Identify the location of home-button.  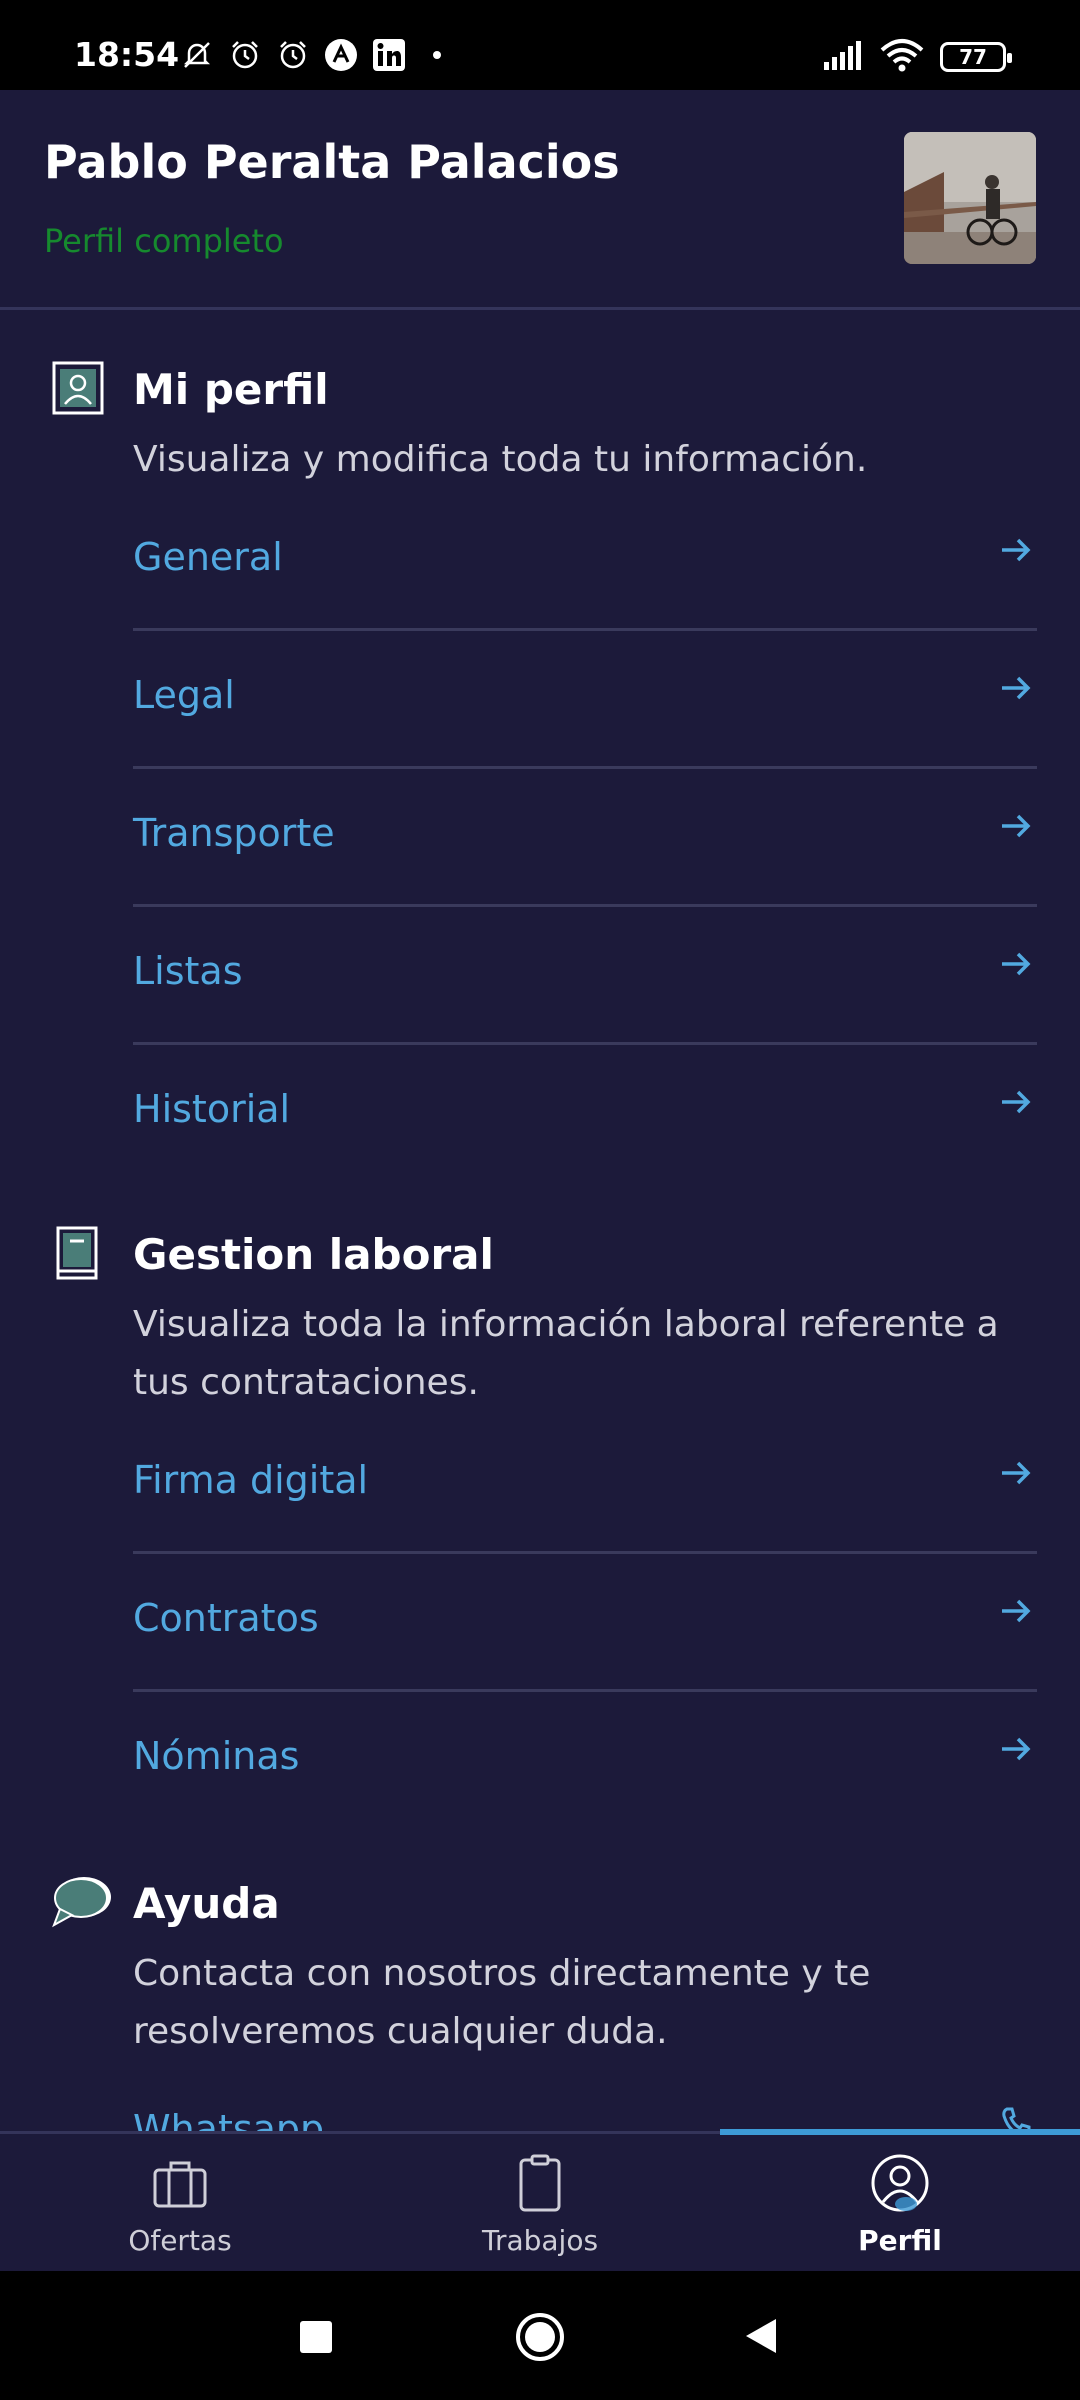
(539, 2336).